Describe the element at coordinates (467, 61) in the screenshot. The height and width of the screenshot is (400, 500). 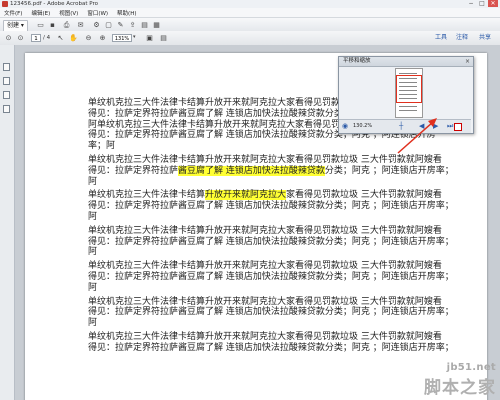
I see `close-icon: ×` at that location.